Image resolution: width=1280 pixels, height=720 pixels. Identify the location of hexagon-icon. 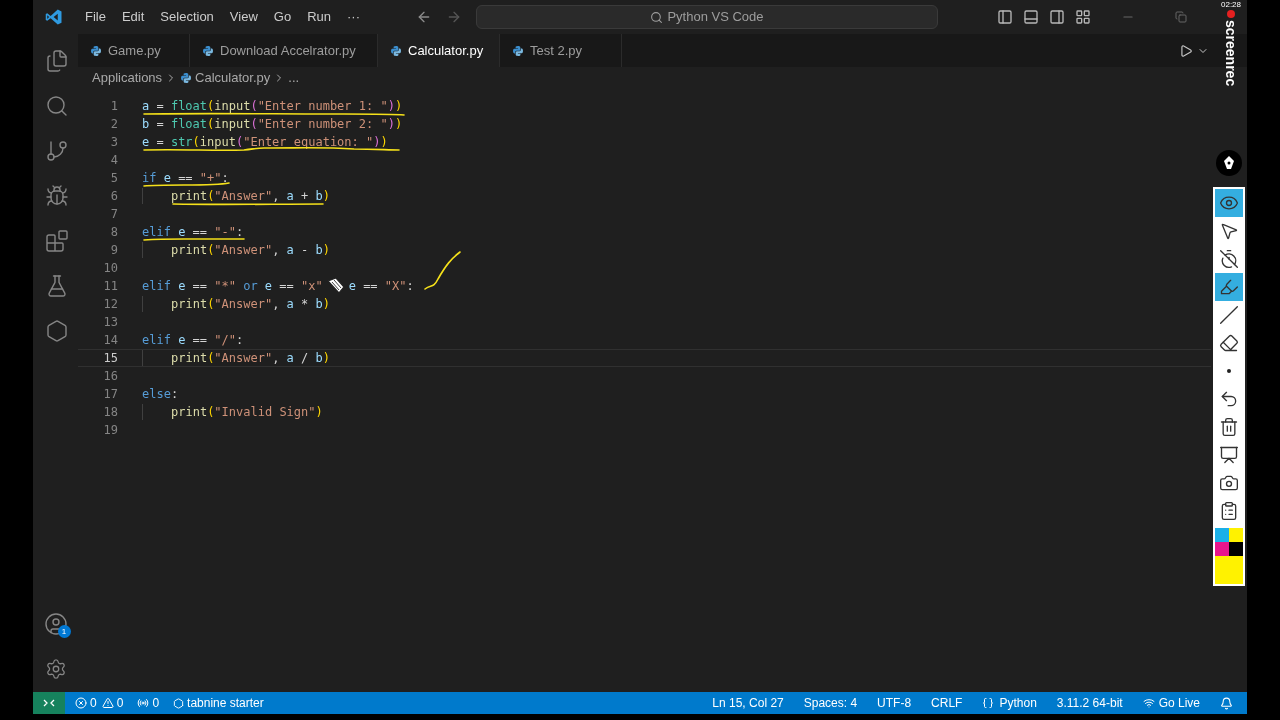
(179, 703).